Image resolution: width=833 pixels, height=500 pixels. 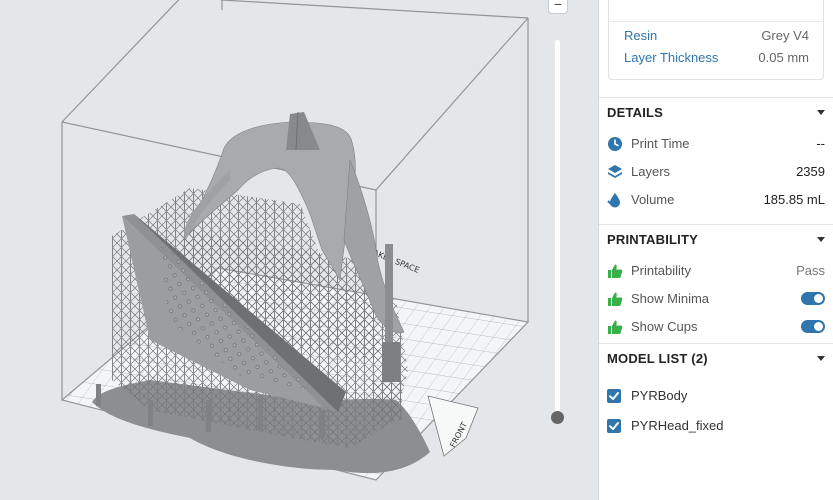 What do you see at coordinates (661, 270) in the screenshot?
I see `printability-label: Printability` at bounding box center [661, 270].